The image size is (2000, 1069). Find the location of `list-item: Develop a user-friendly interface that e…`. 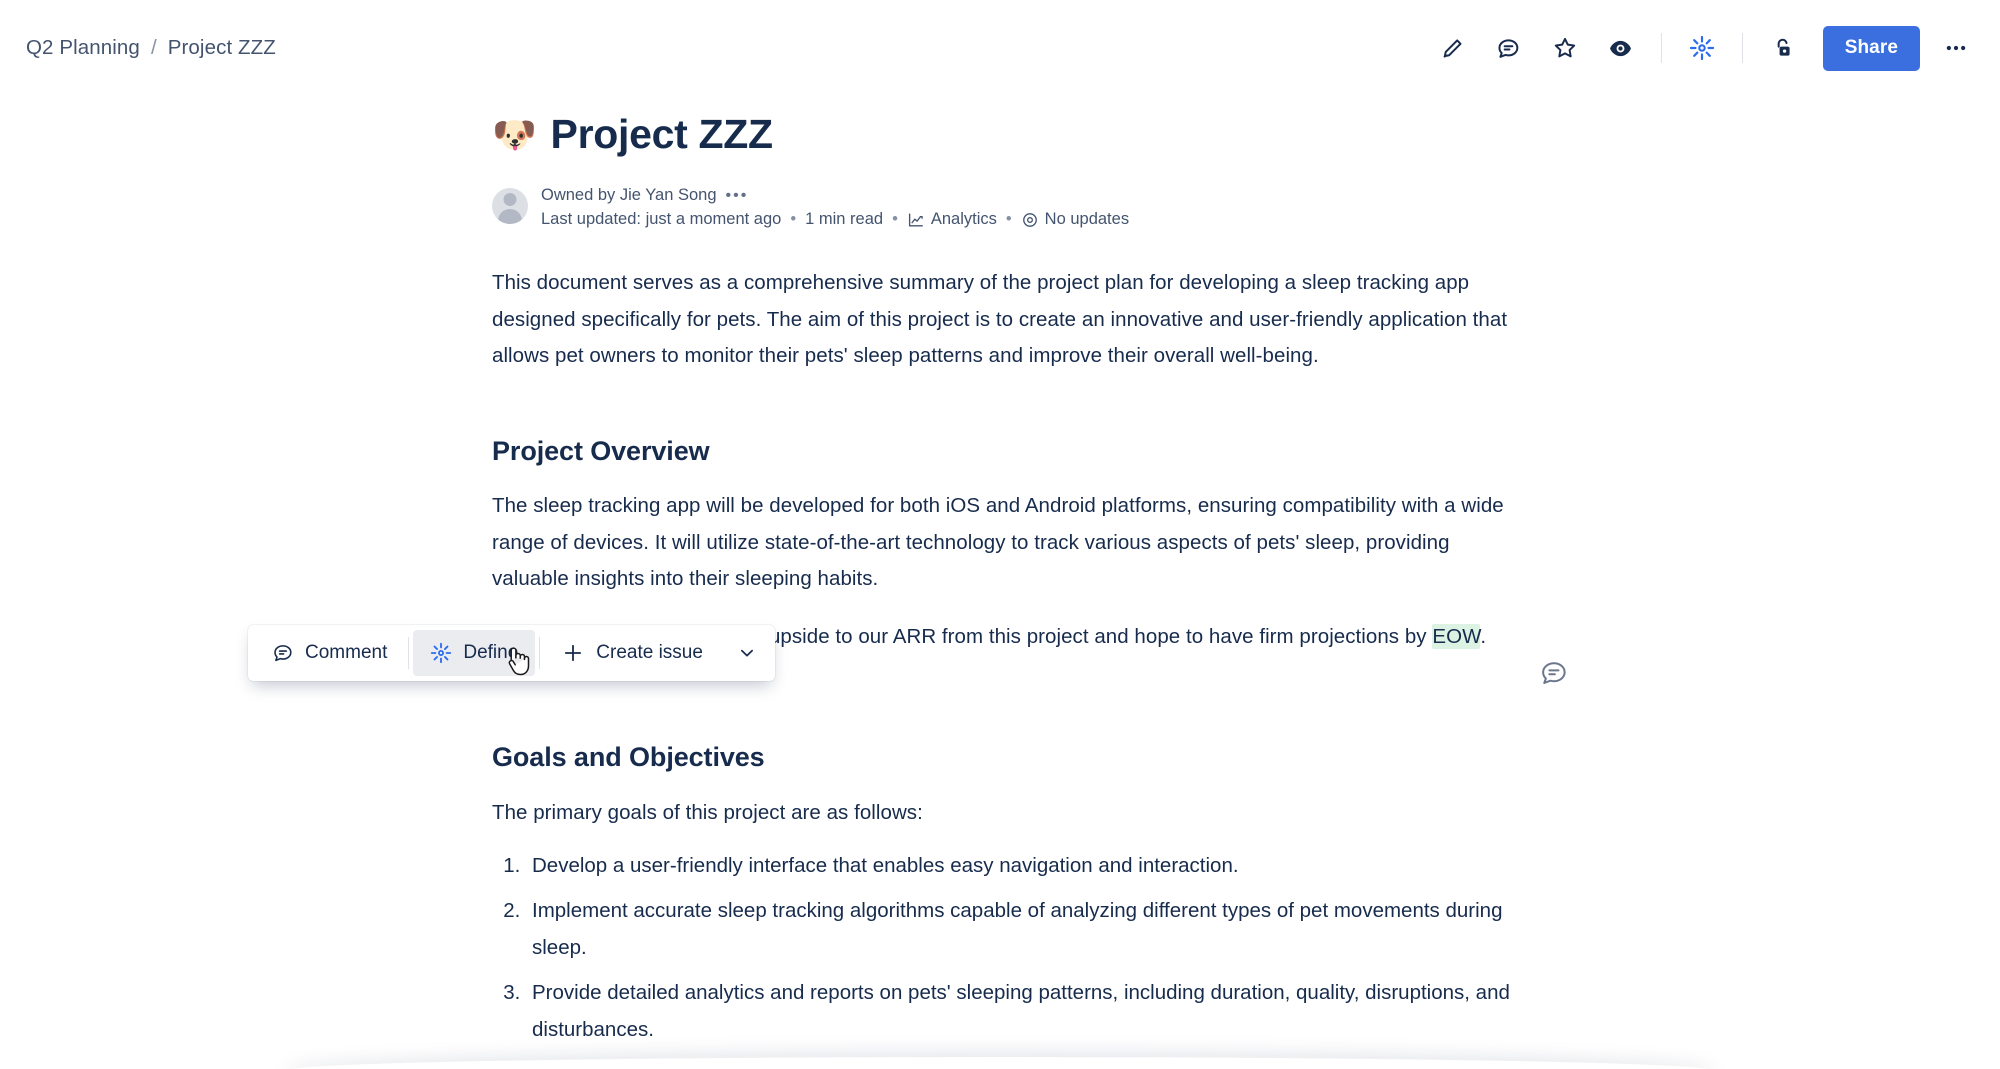

list-item: Develop a user-friendly interface that e… is located at coordinates (1019, 866).